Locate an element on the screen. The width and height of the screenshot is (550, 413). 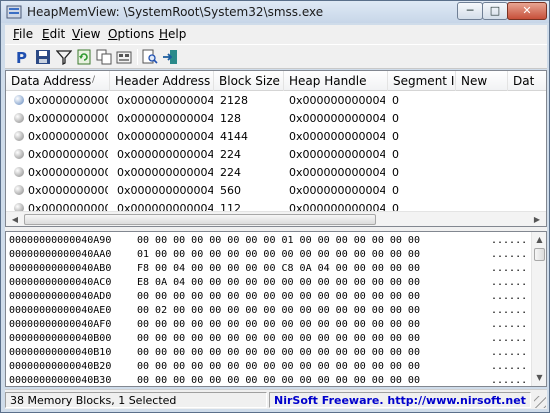
cell-block-size: 4144 is located at coordinates (234, 136).